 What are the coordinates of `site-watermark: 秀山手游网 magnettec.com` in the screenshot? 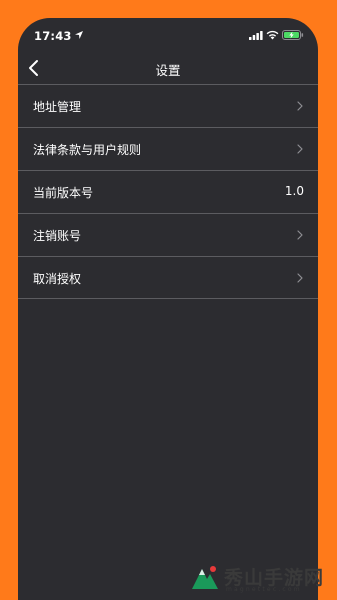 It's located at (261, 579).